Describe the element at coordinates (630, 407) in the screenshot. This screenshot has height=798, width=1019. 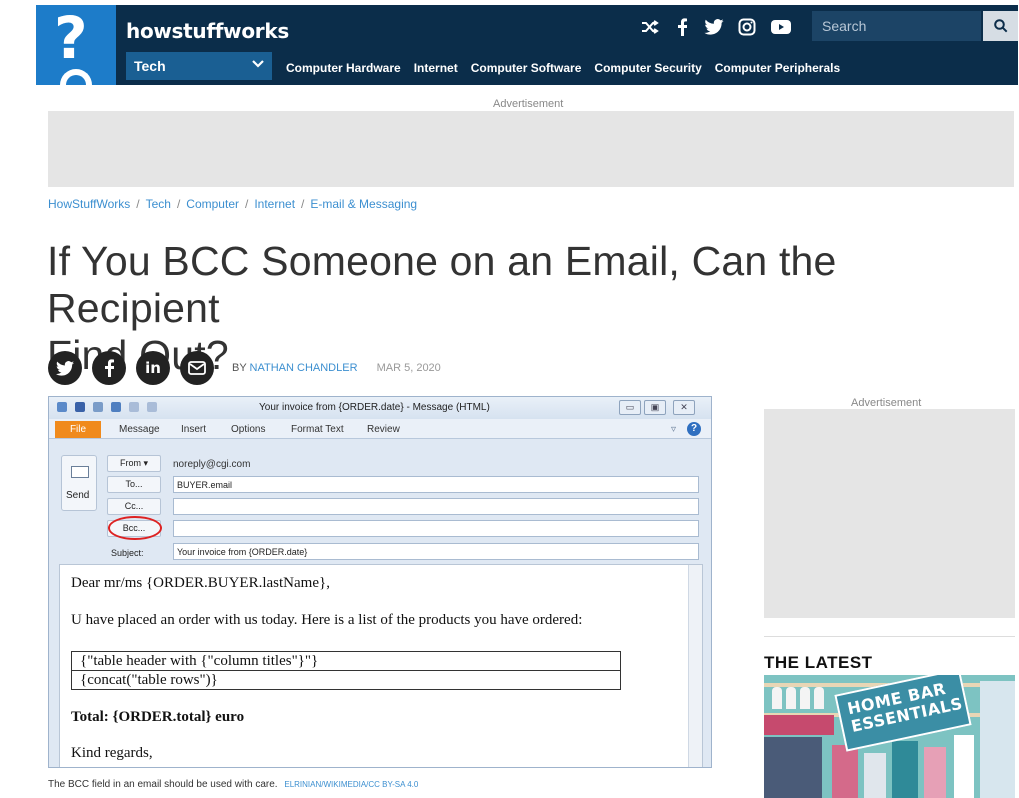
I see `minimize-icon: ▭` at that location.